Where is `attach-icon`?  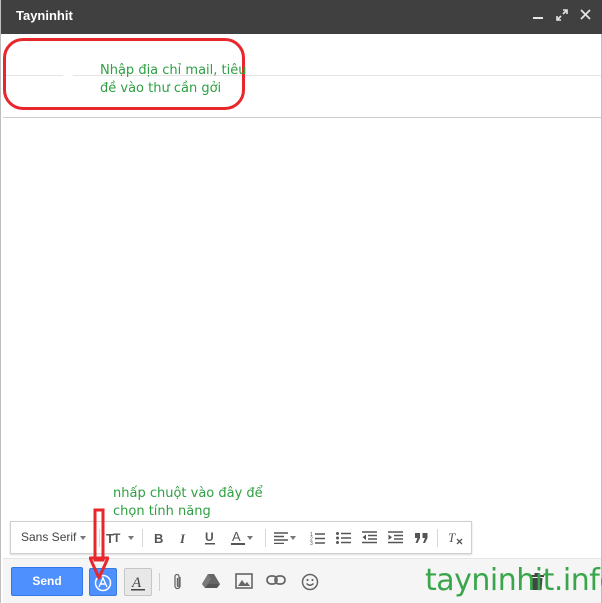
attach-icon is located at coordinates (178, 582).